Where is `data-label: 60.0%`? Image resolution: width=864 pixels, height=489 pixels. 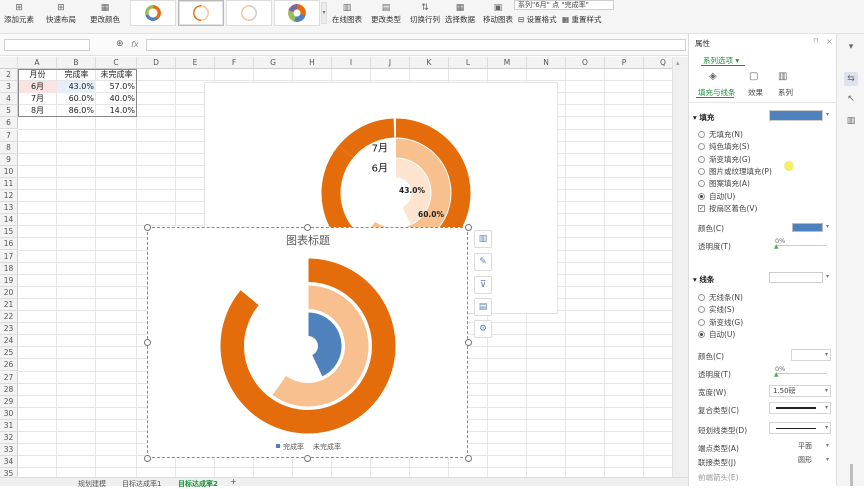
data-label: 60.0% is located at coordinates (431, 214).